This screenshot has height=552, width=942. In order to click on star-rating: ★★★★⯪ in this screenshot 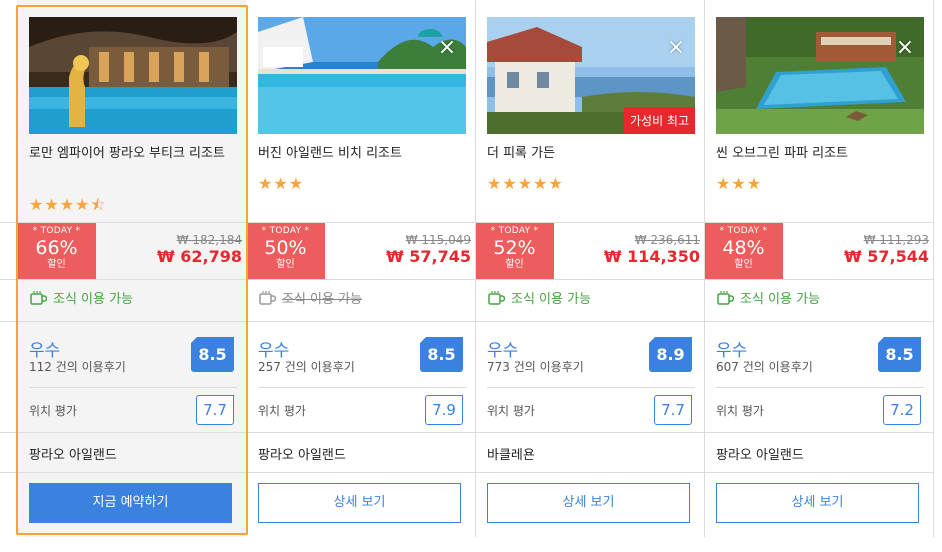, I will do `click(68, 204)`.